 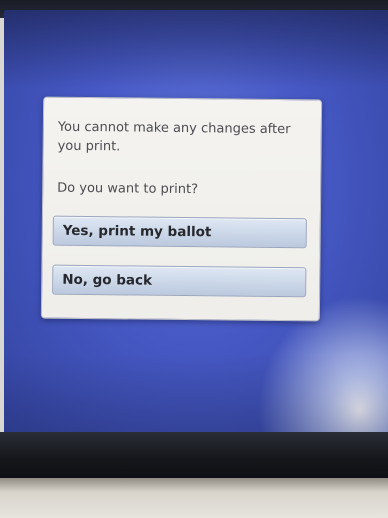 I want to click on go-back-button: No, go back, so click(x=179, y=281).